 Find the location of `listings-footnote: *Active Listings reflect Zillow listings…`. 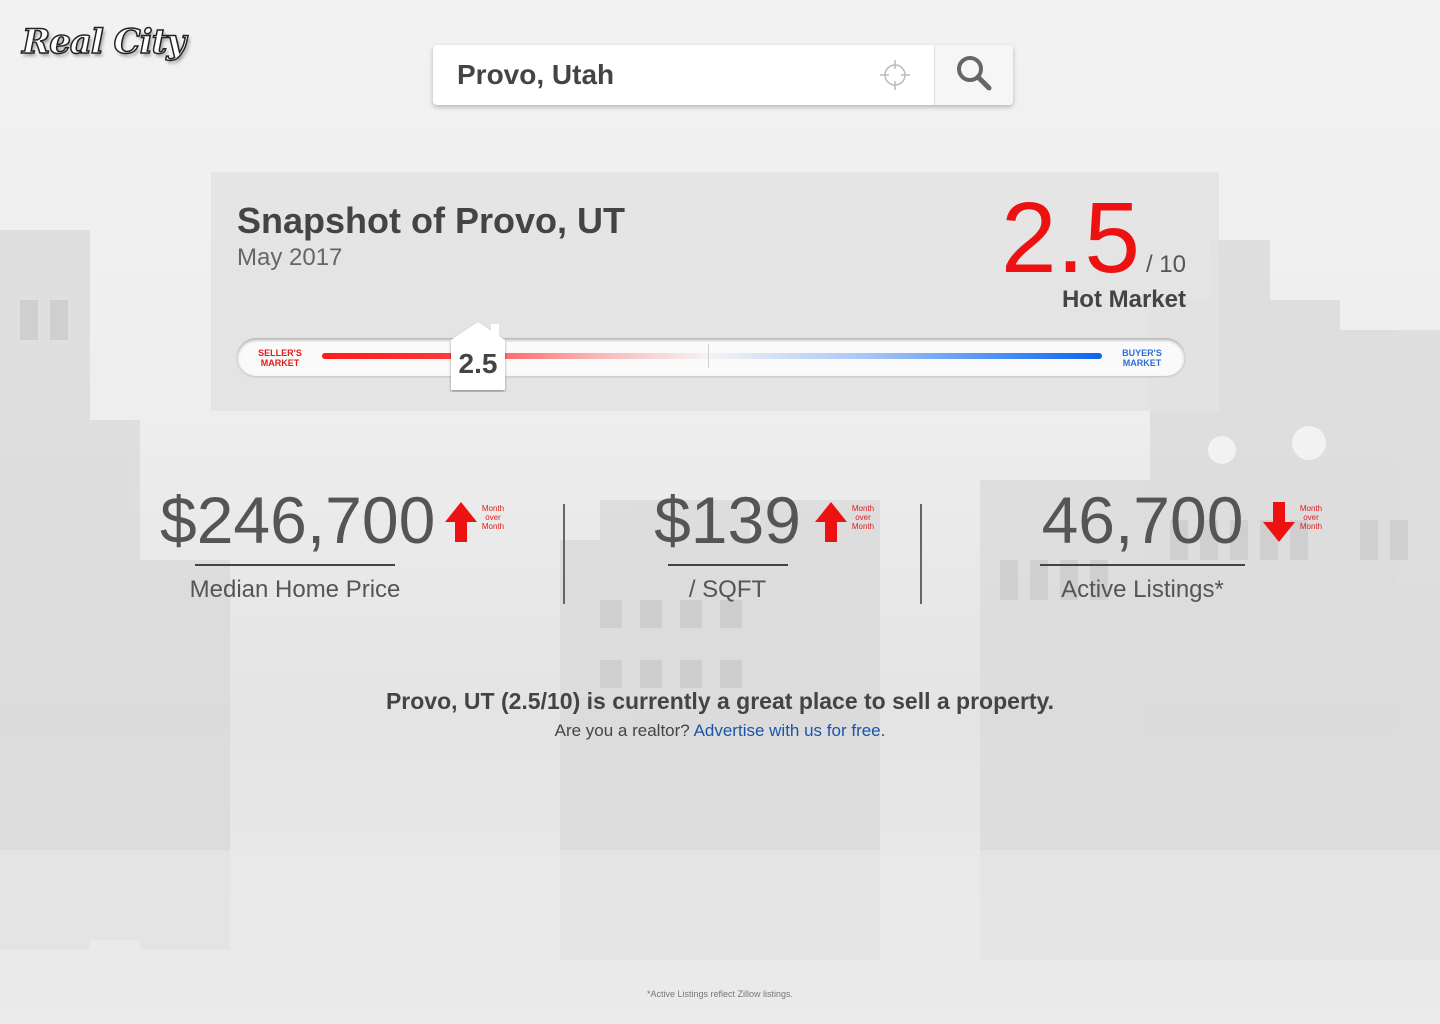

listings-footnote: *Active Listings reflect Zillow listings… is located at coordinates (720, 994).